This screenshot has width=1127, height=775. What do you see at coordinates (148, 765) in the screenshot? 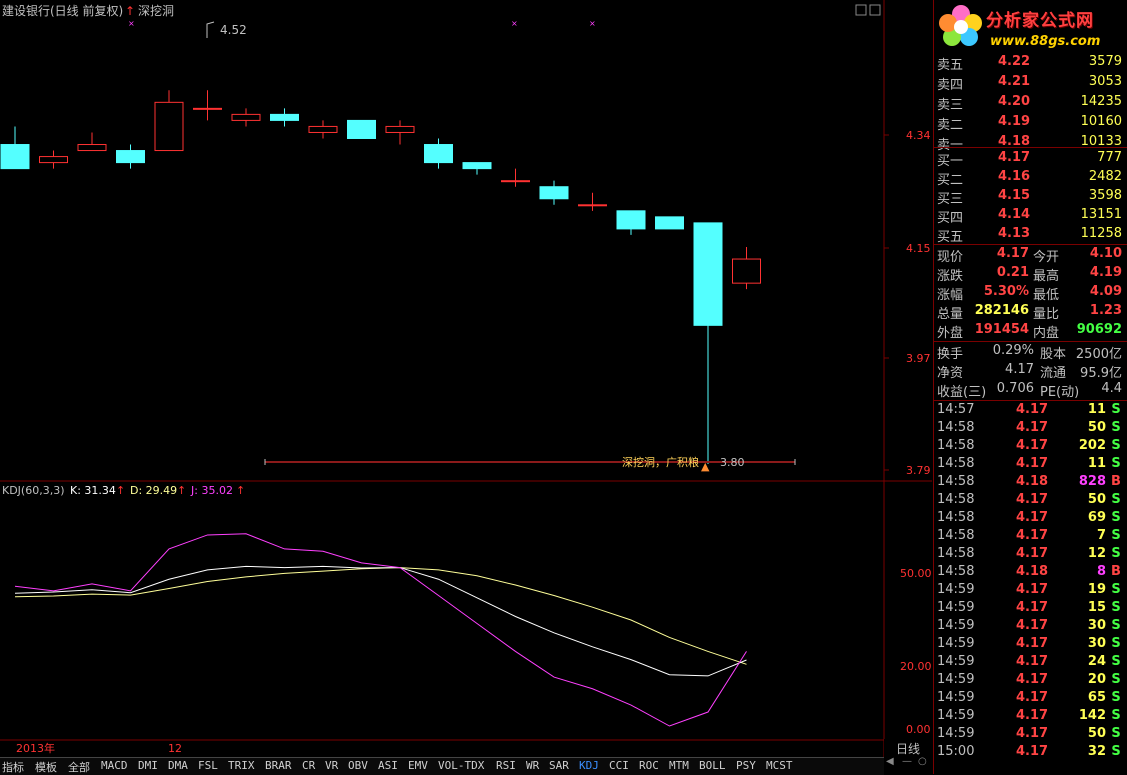
I see `tab-dmi: DMI` at bounding box center [148, 765].